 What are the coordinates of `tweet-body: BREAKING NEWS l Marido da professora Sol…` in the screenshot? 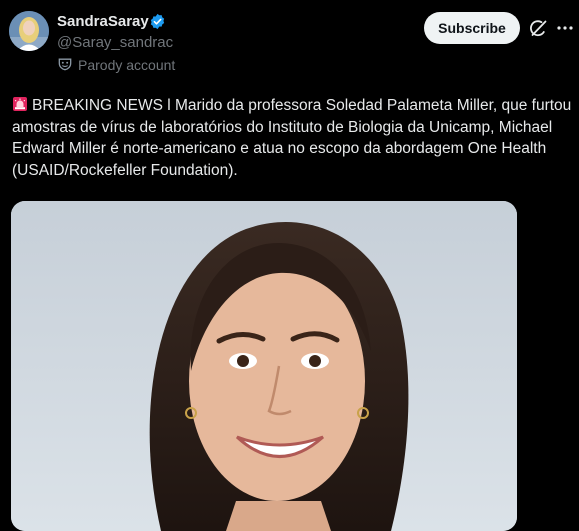 It's located at (292, 138).